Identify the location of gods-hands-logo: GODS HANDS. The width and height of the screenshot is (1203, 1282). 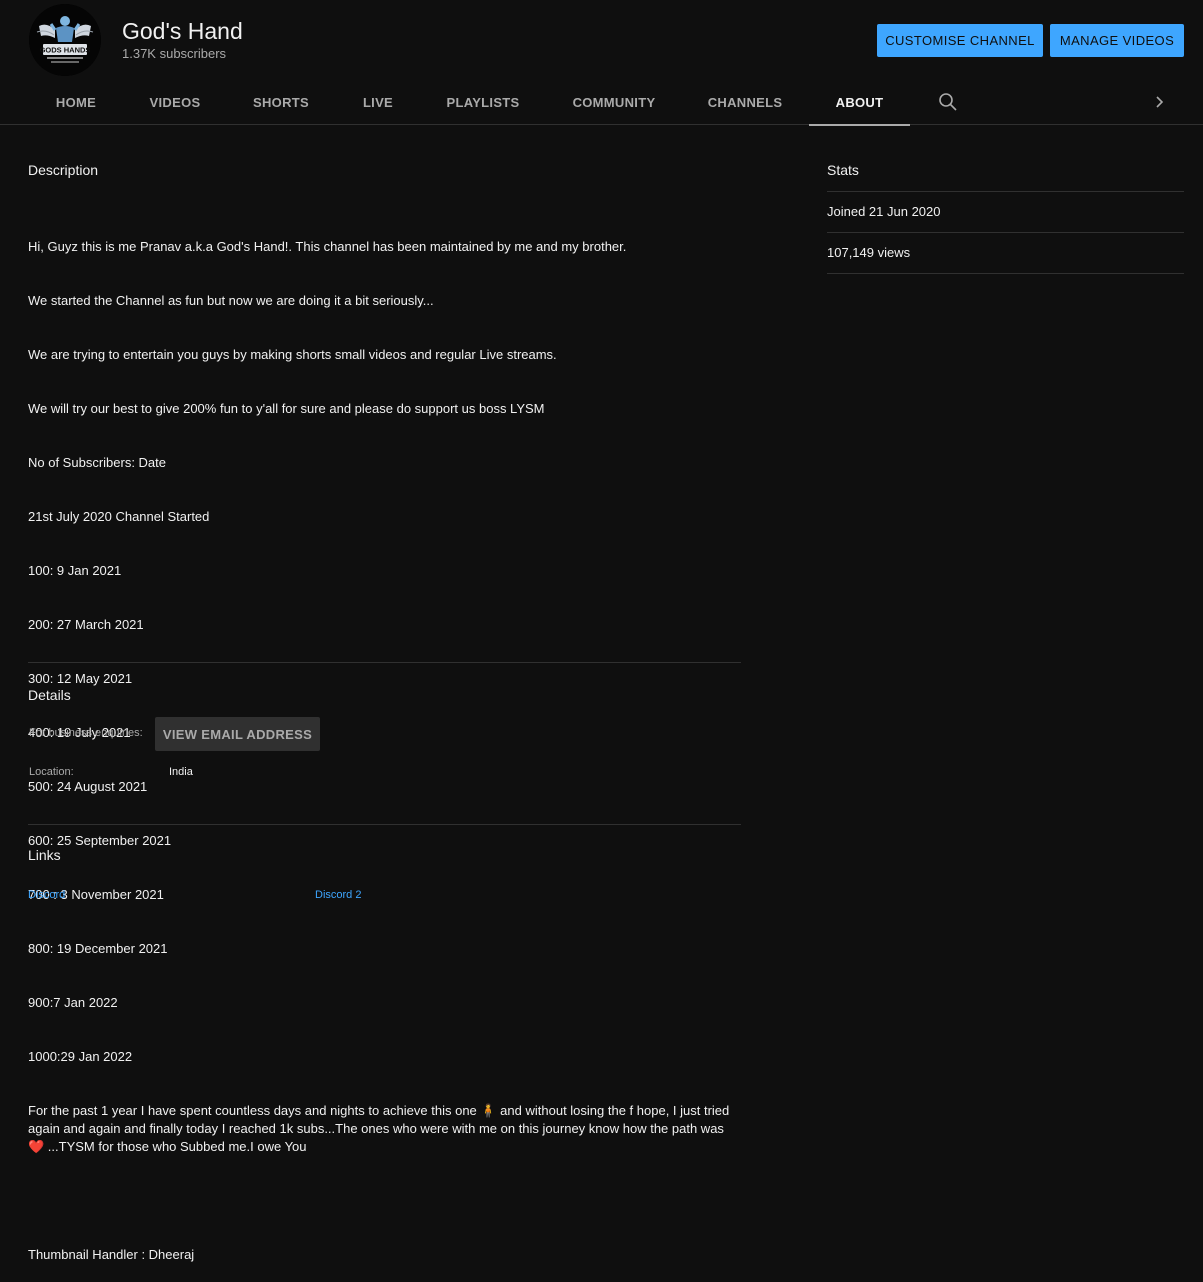
(65, 40).